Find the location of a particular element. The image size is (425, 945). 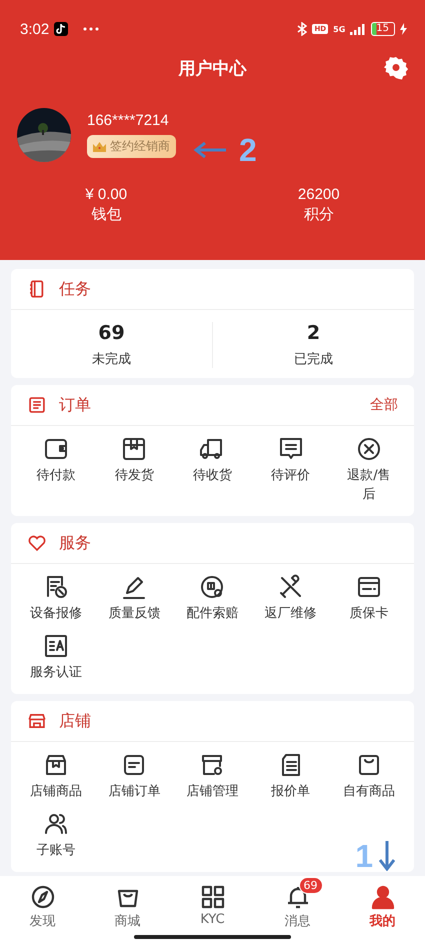

menu-item-label: 待付款 is located at coordinates (56, 475).